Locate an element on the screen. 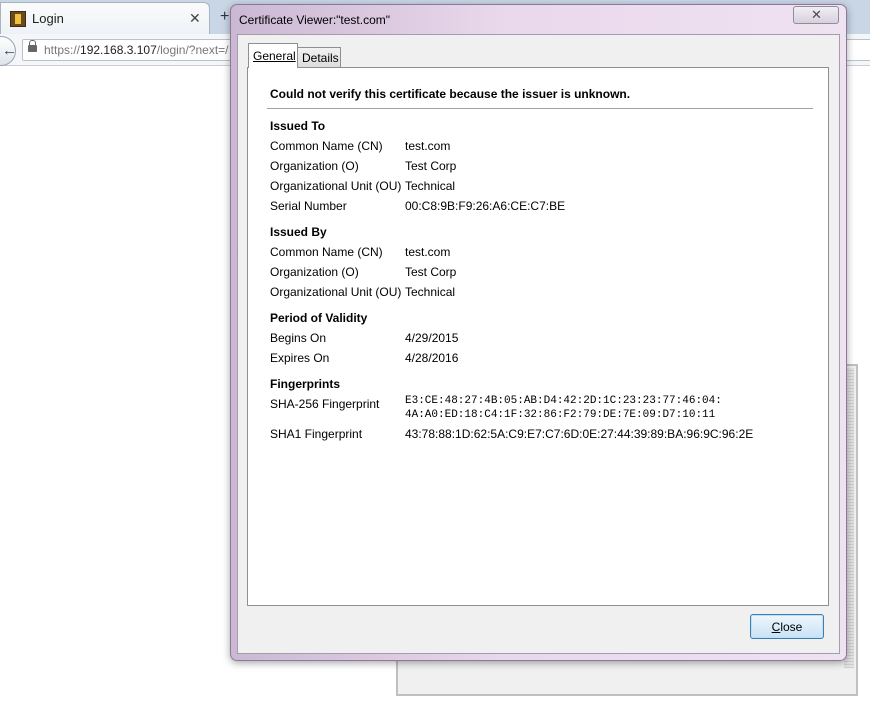 This screenshot has width=870, height=706. issued-to-ou-value: Technical is located at coordinates (430, 186).